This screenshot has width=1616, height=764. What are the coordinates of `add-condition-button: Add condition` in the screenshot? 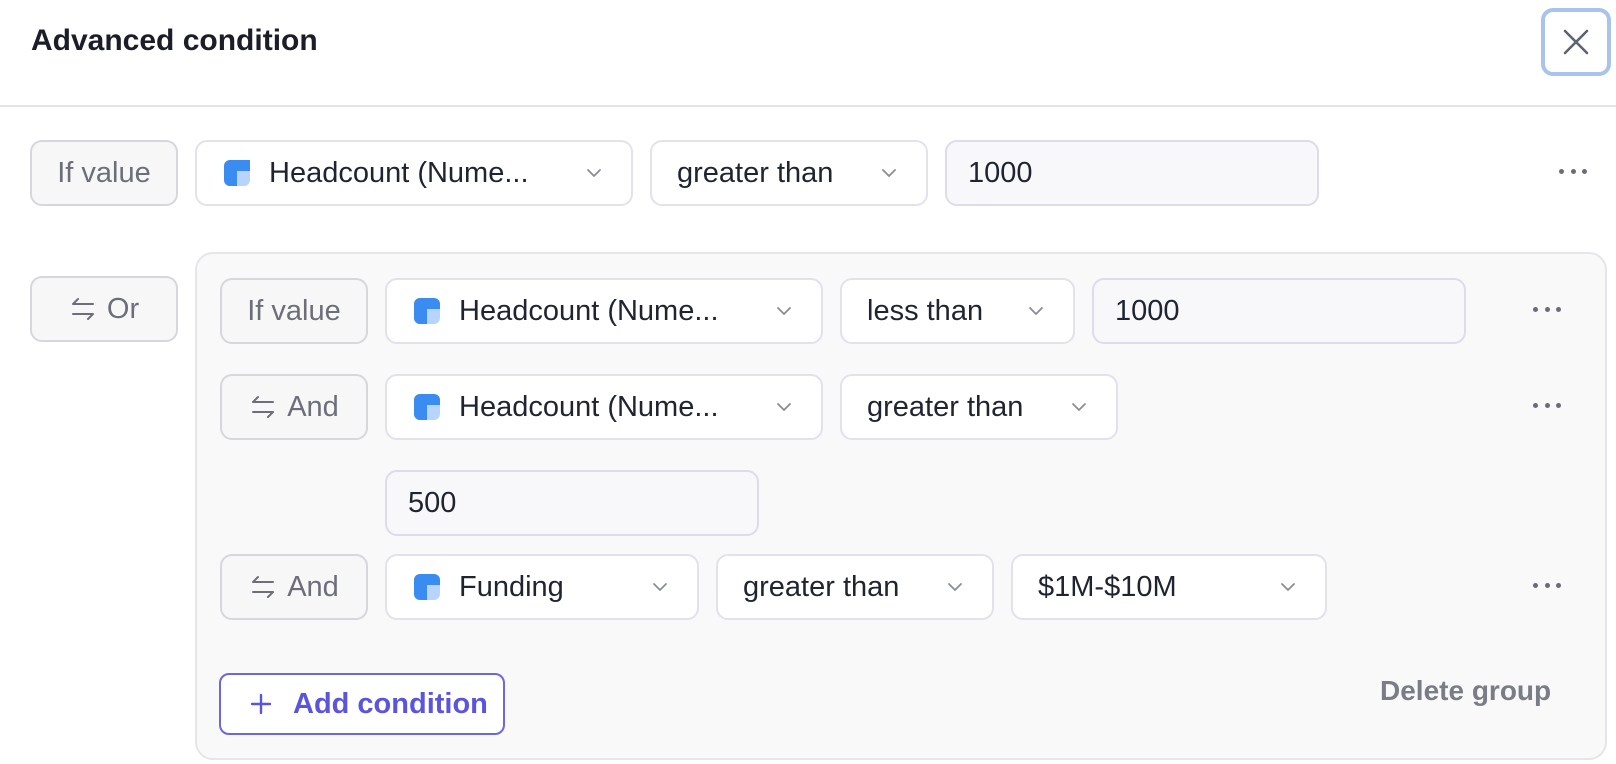 It's located at (362, 704).